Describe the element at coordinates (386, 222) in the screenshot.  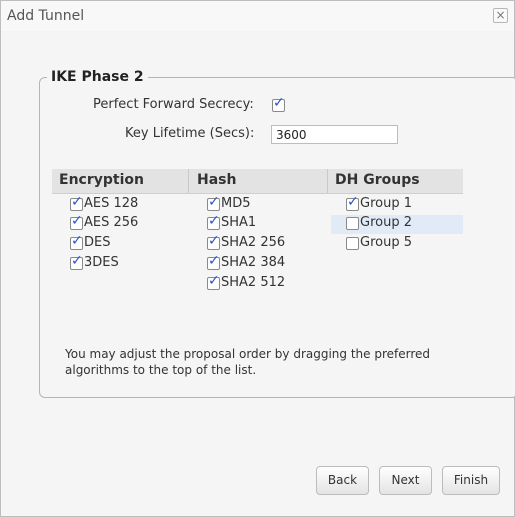
I see `dh-group-2-label: Group 2` at that location.